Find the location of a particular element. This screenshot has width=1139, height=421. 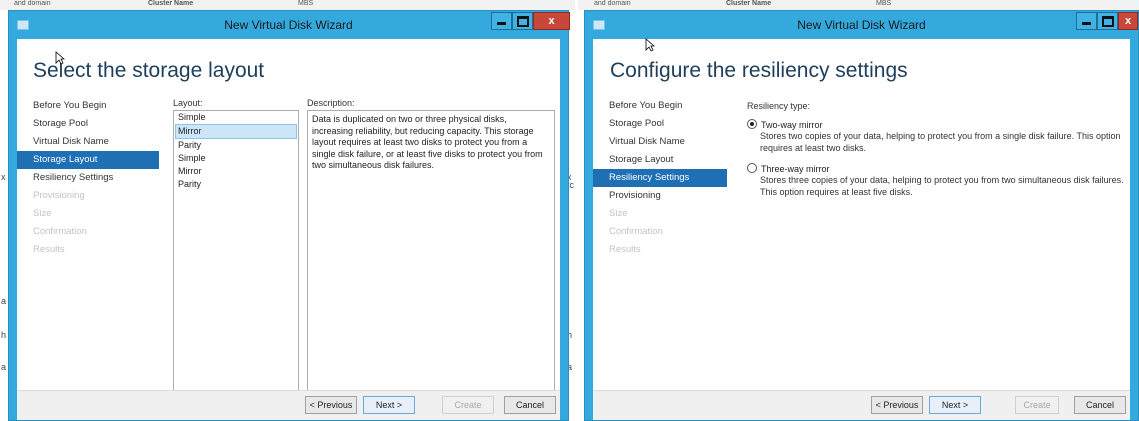

radio-unchecked-icon is located at coordinates (752, 168).